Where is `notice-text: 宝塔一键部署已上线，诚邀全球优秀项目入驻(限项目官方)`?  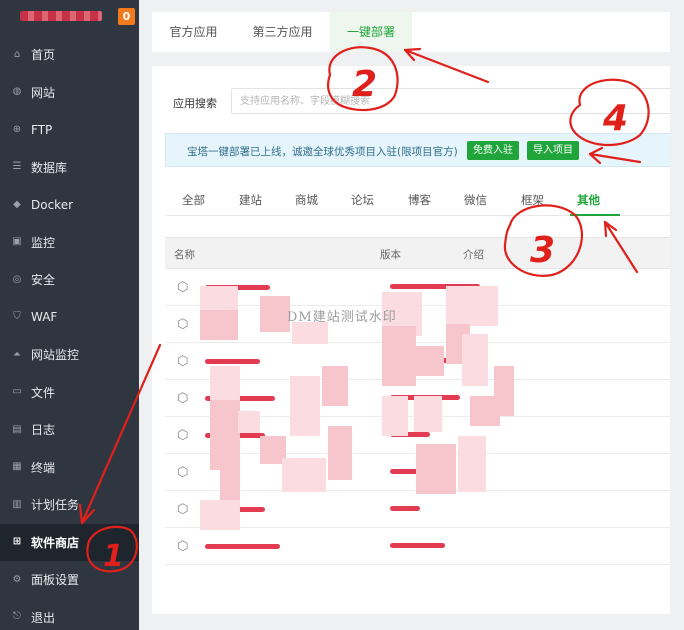 notice-text: 宝塔一键部署已上线，诚邀全球优秀项目入驻(限项目官方) is located at coordinates (322, 152).